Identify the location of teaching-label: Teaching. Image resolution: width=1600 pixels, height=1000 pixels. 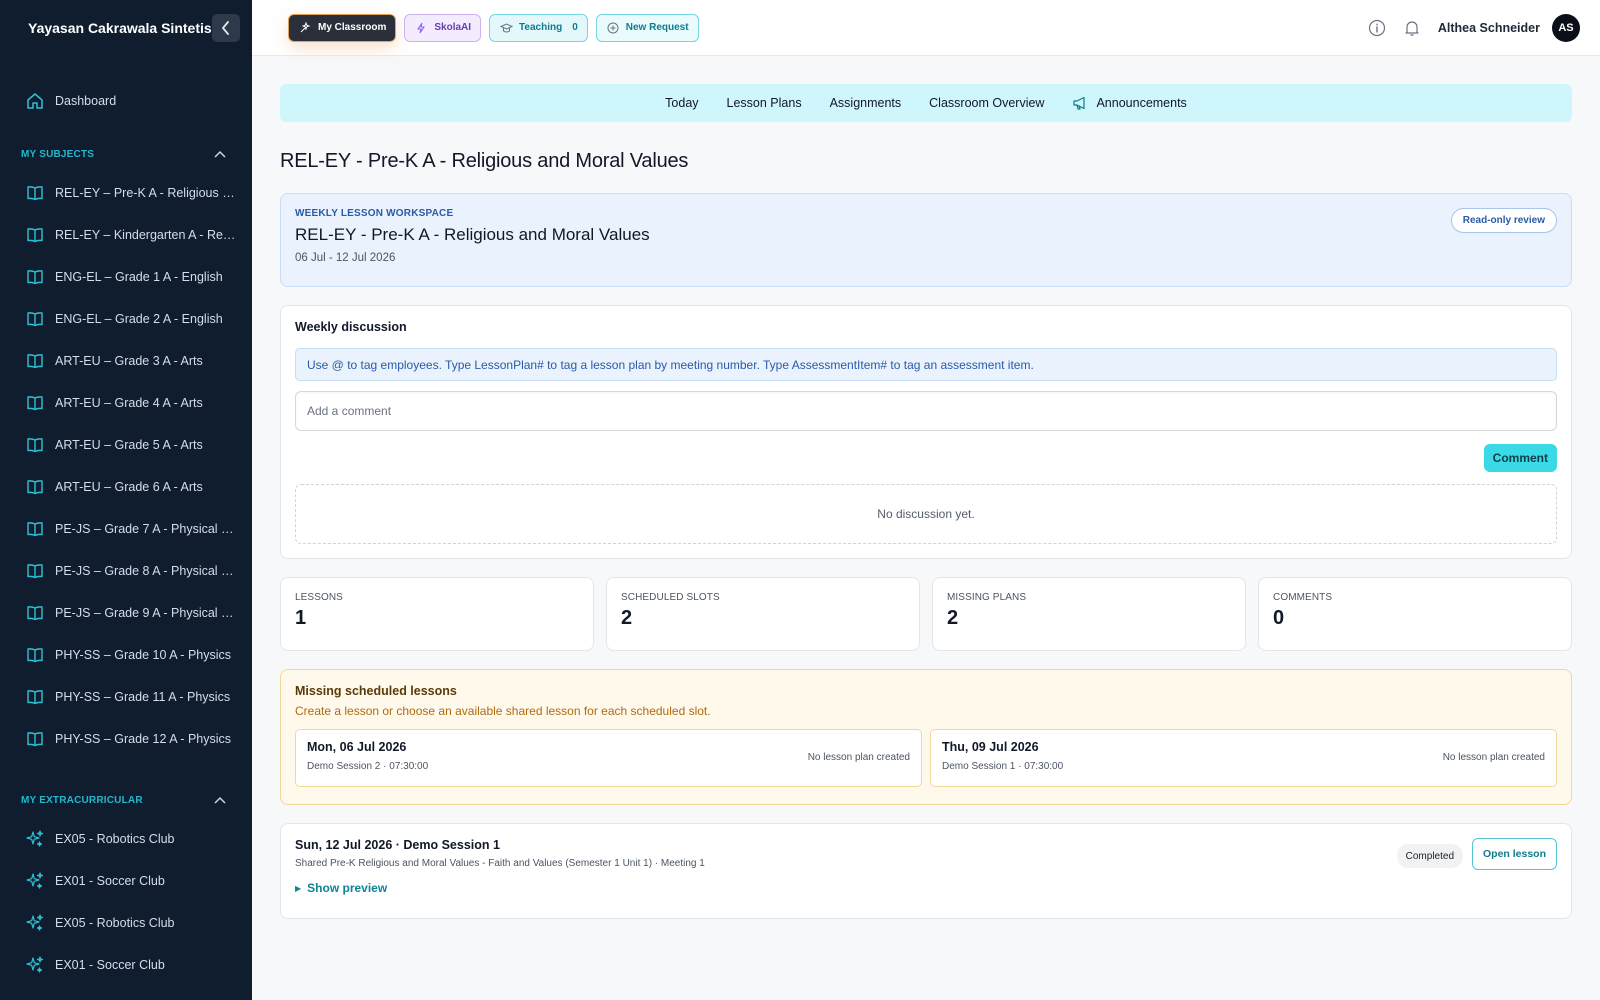
(541, 27).